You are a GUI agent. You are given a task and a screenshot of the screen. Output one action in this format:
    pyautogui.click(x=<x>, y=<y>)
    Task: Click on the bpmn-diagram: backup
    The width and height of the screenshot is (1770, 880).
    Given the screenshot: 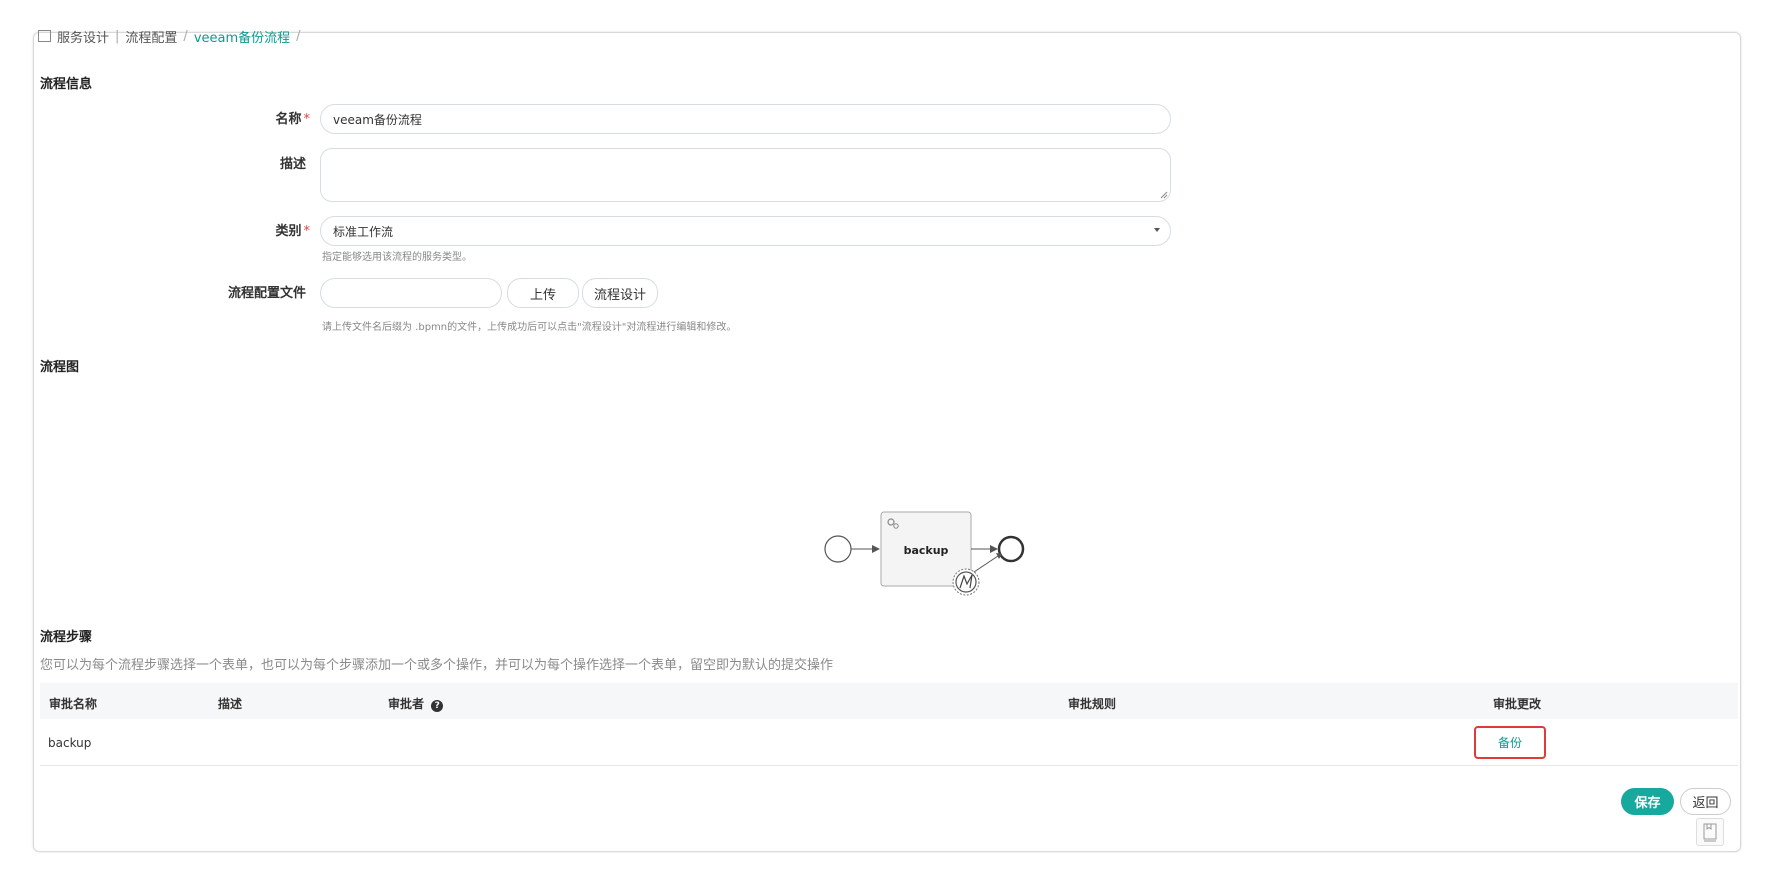 What is the action you would take?
    pyautogui.click(x=930, y=558)
    